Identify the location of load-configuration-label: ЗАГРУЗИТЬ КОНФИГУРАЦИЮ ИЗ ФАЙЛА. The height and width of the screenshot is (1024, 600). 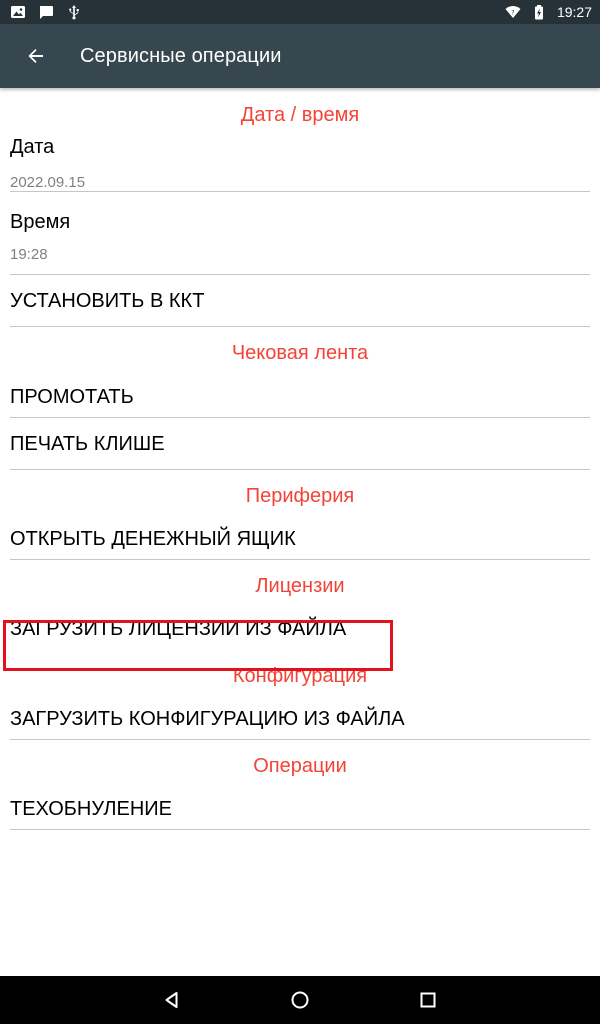
(207, 719).